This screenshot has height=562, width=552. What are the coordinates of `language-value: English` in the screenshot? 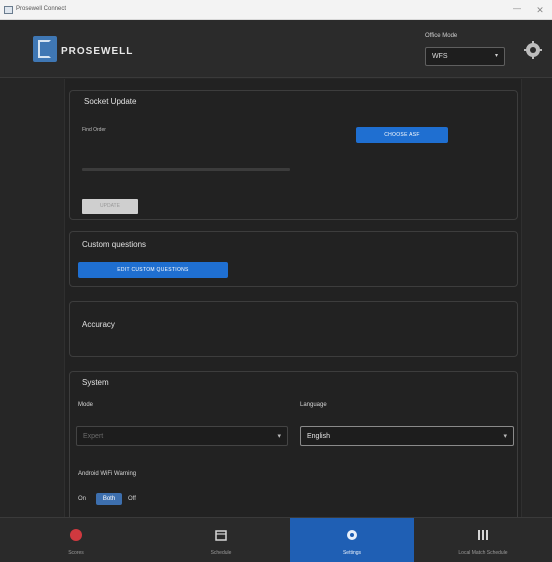 It's located at (318, 436).